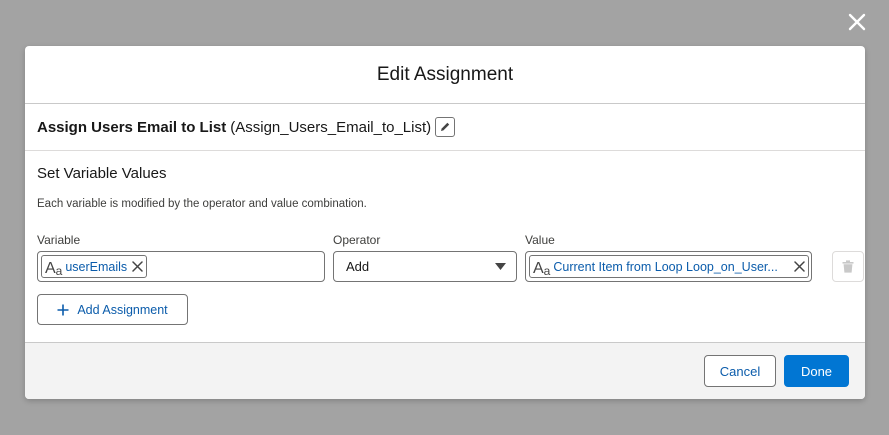 The width and height of the screenshot is (889, 435). I want to click on variable-pill-label: userEmails, so click(96, 266).